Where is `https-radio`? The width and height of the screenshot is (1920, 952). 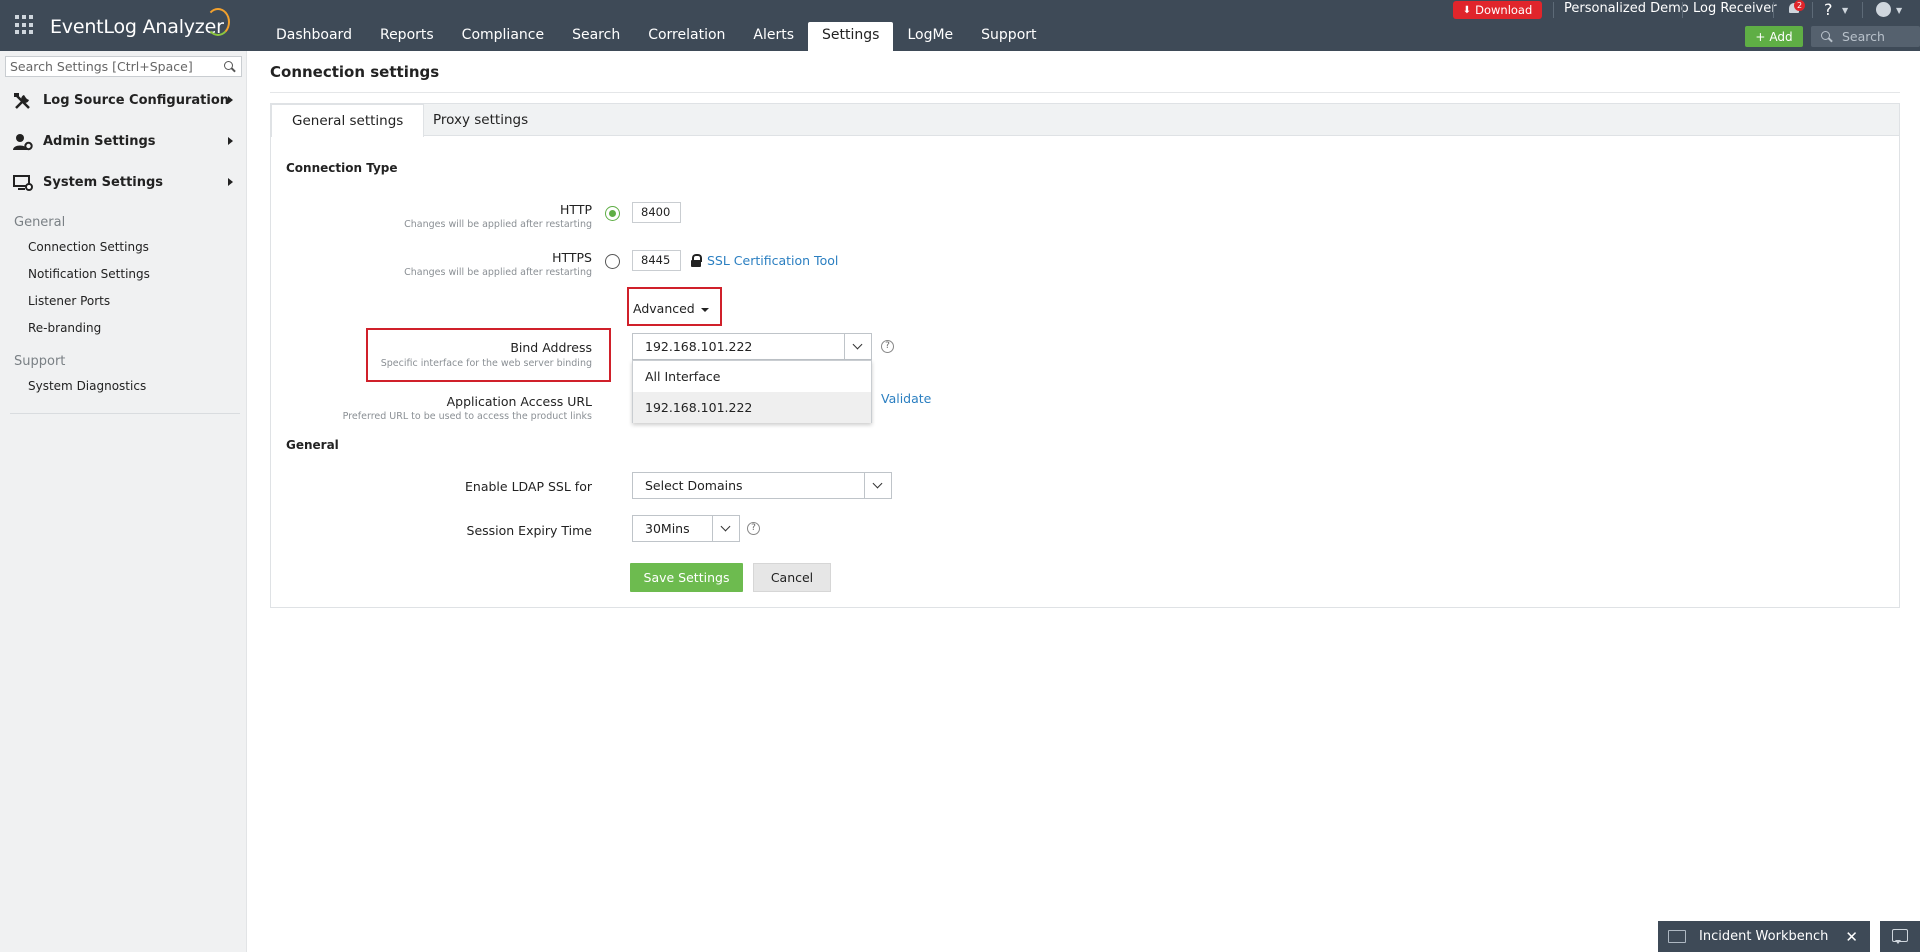
https-radio is located at coordinates (612, 261).